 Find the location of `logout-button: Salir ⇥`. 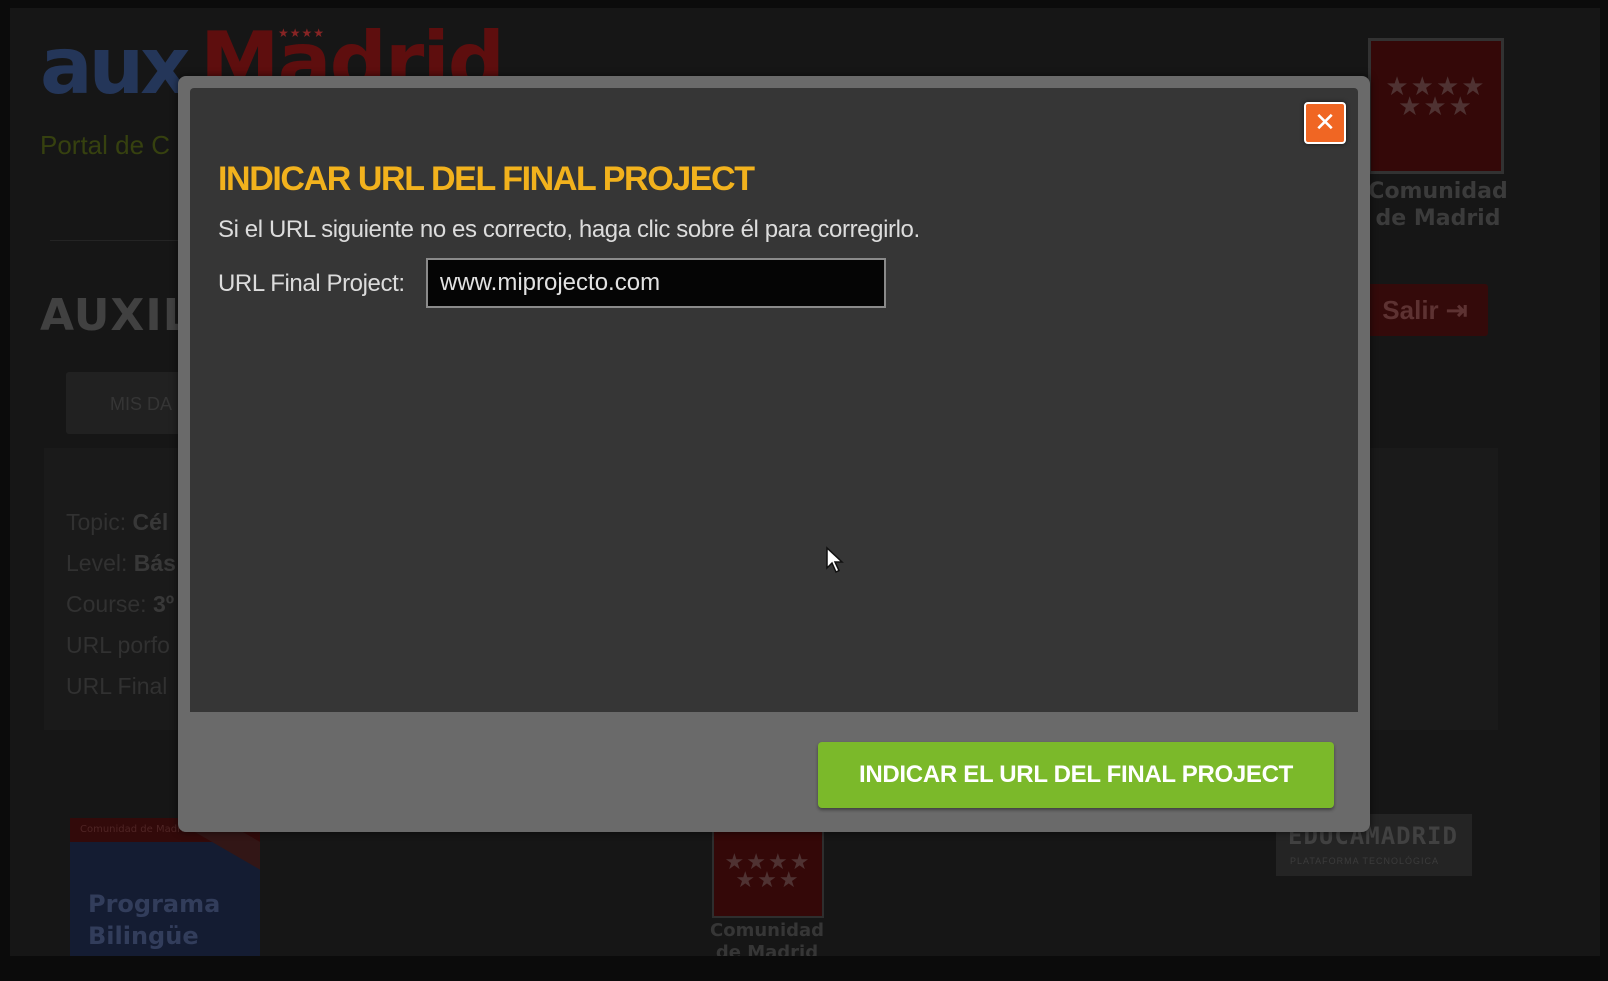

logout-button: Salir ⇥ is located at coordinates (1425, 310).